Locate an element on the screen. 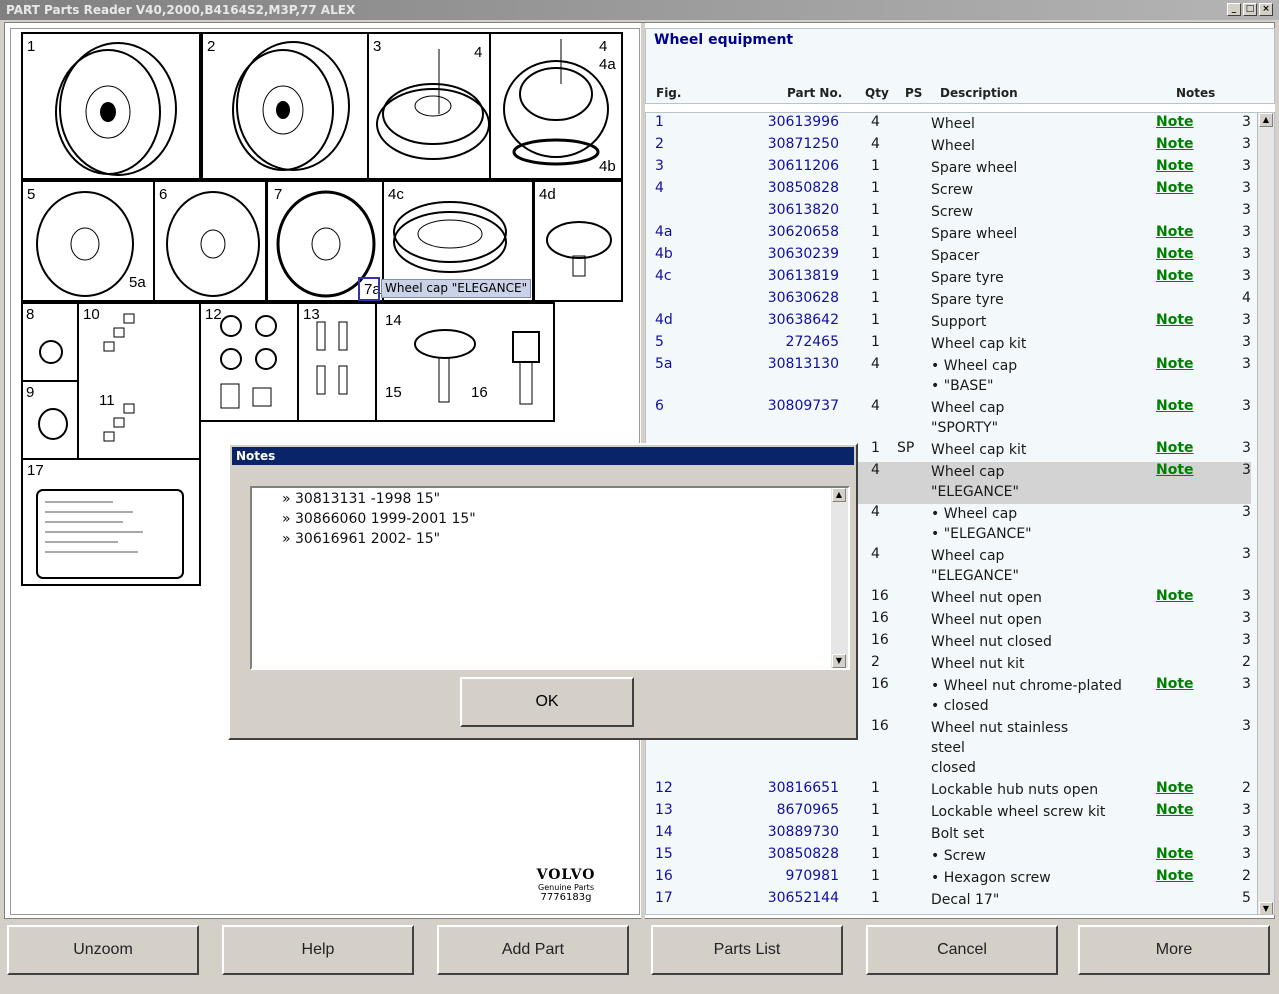 The image size is (1279, 994). table-row: 1 30613996 4 Wheel Note 3 is located at coordinates (948, 125).